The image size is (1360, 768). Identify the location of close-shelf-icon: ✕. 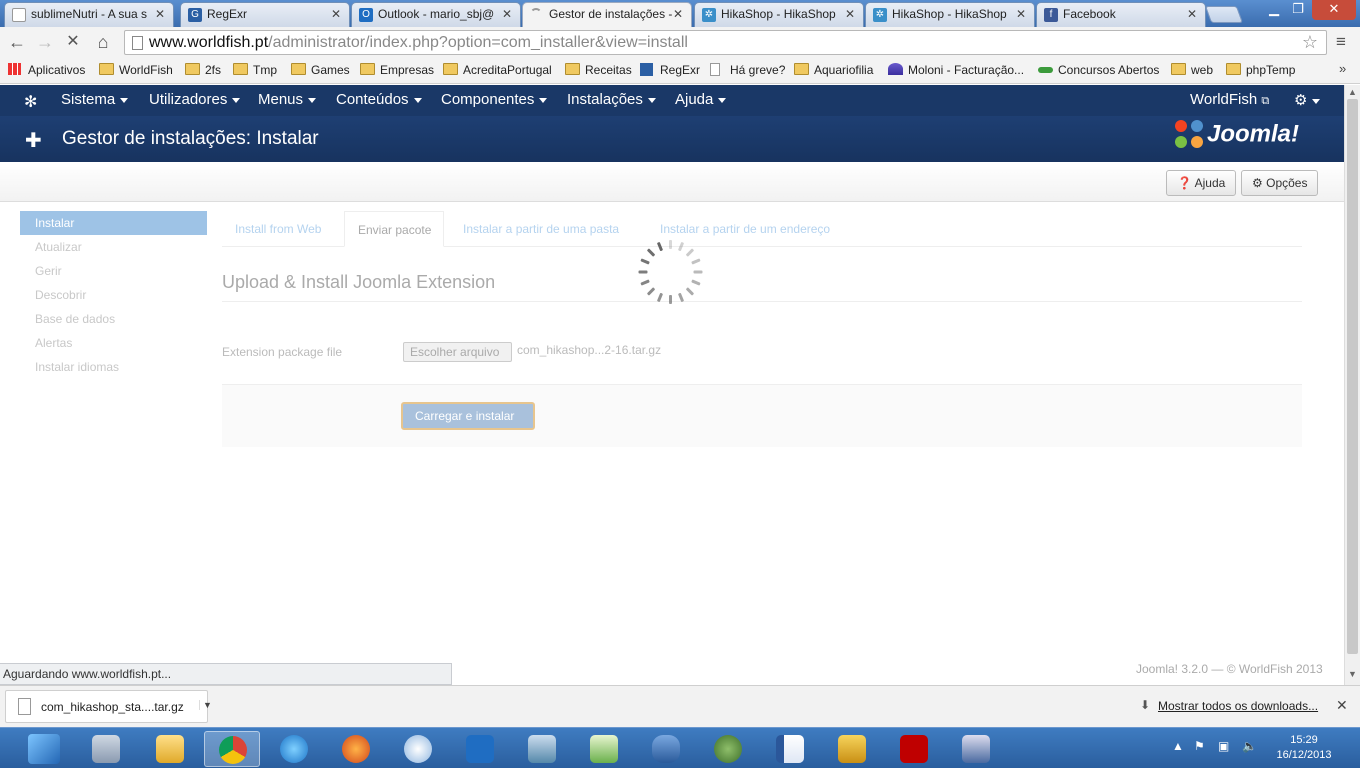
(1342, 705).